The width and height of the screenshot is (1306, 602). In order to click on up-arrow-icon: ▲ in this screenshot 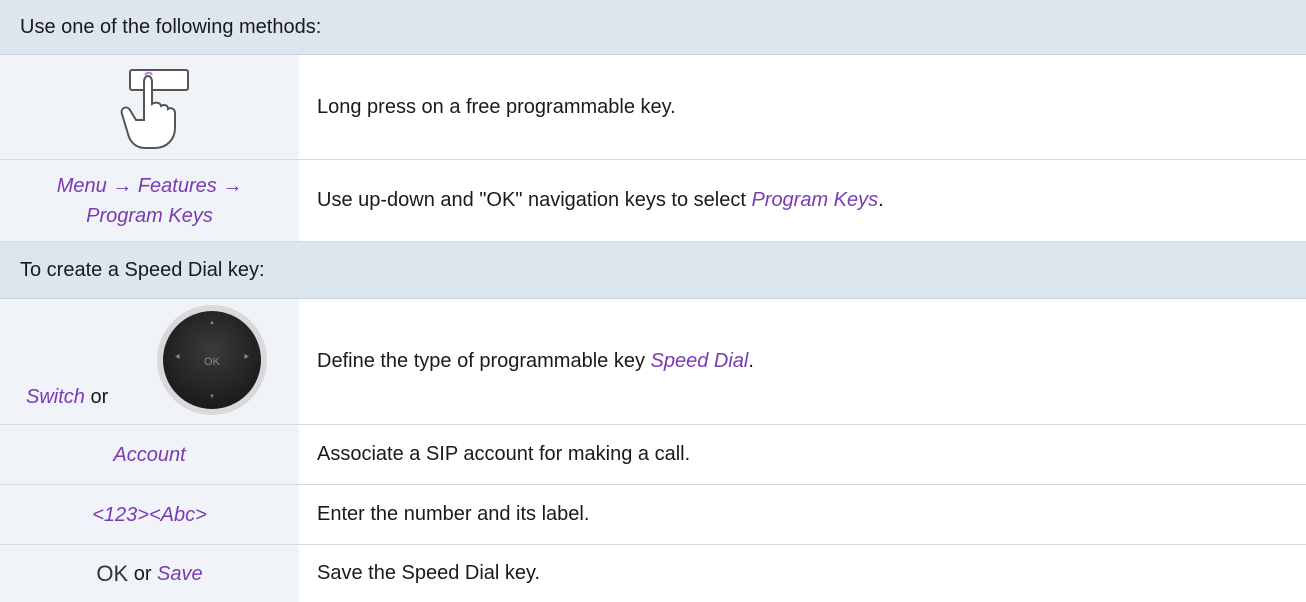, I will do `click(212, 323)`.